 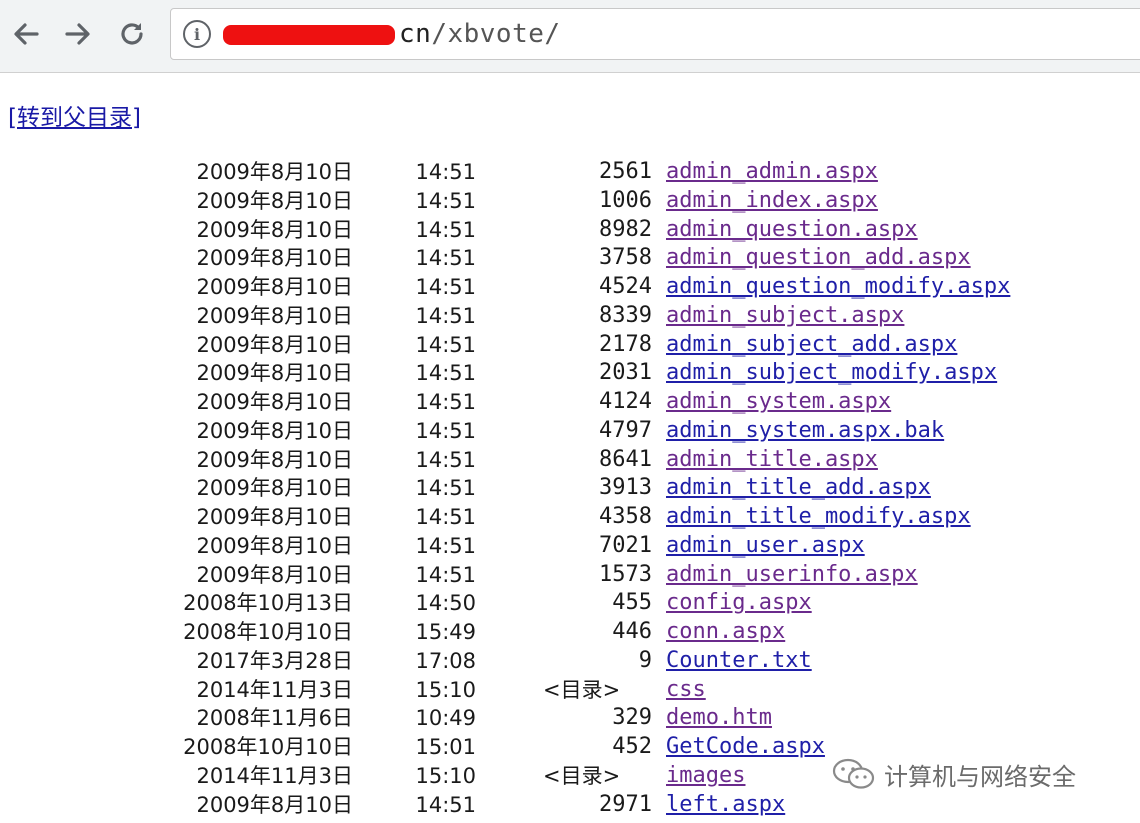 I want to click on entry-size: 4797, so click(x=625, y=430).